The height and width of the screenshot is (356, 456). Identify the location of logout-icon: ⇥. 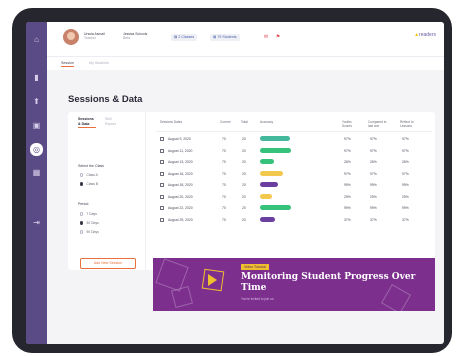
(36, 222).